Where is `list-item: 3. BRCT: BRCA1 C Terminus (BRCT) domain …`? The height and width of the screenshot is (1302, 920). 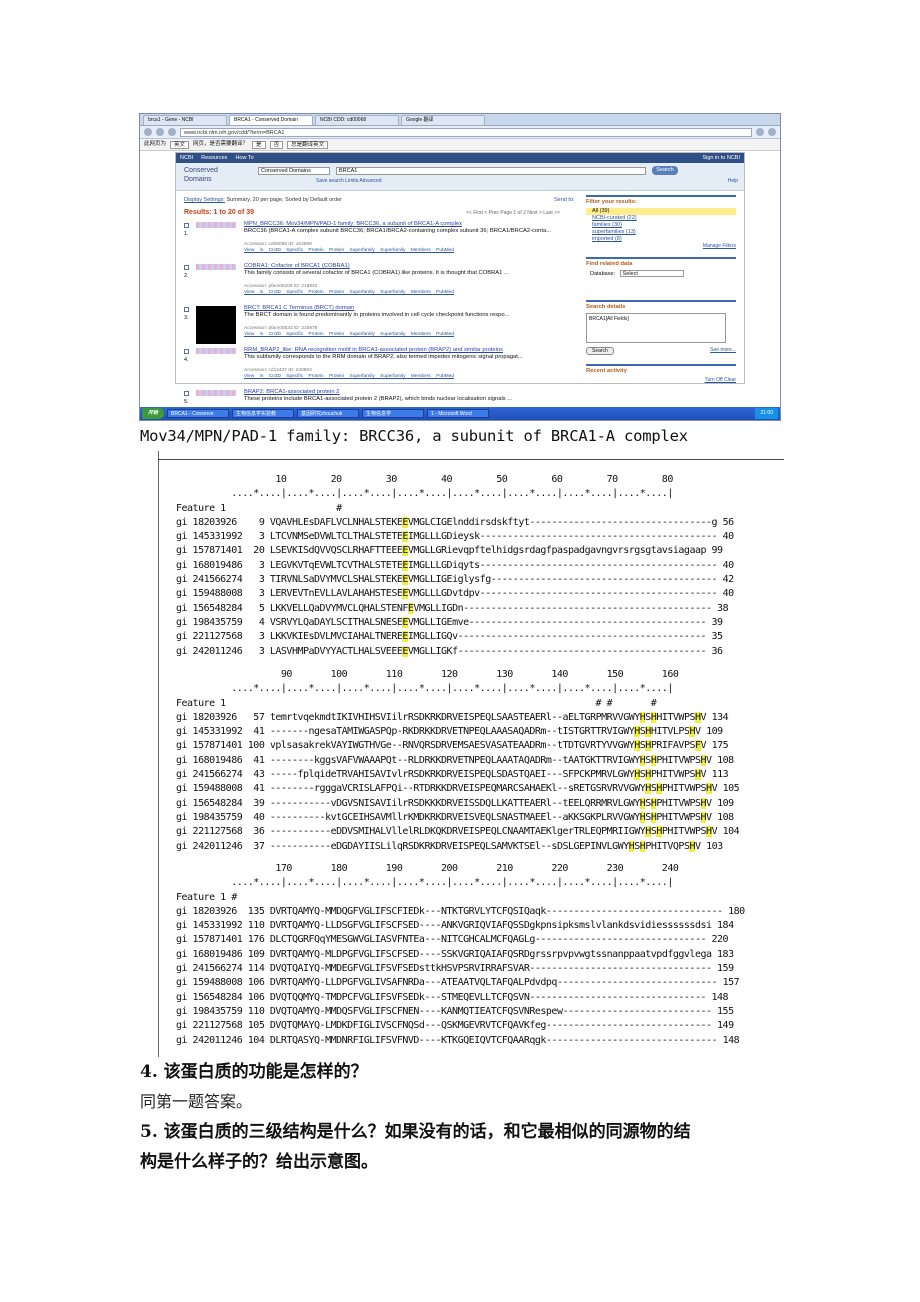
list-item: 3. BRCT: BRCA1 C Terminus (BRCT) domain … is located at coordinates (379, 326).